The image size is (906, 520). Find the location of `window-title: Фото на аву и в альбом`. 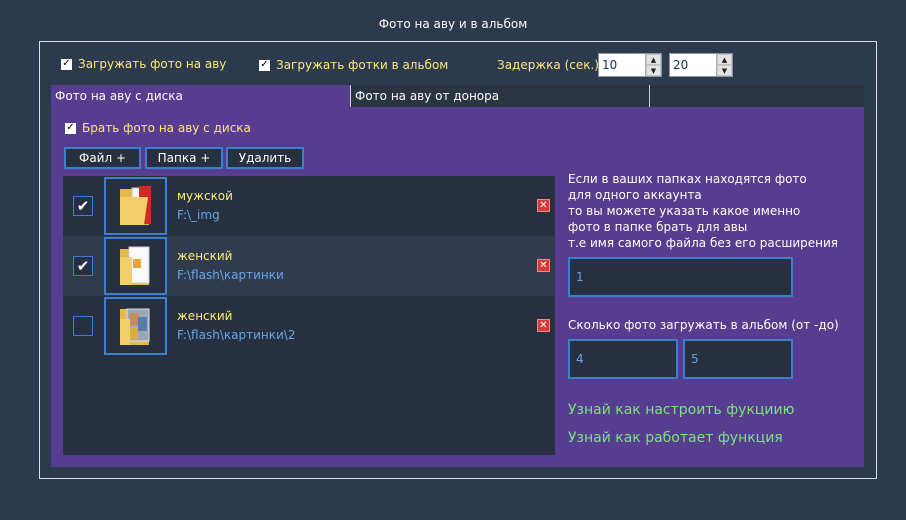

window-title: Фото на аву и в альбом is located at coordinates (453, 24).